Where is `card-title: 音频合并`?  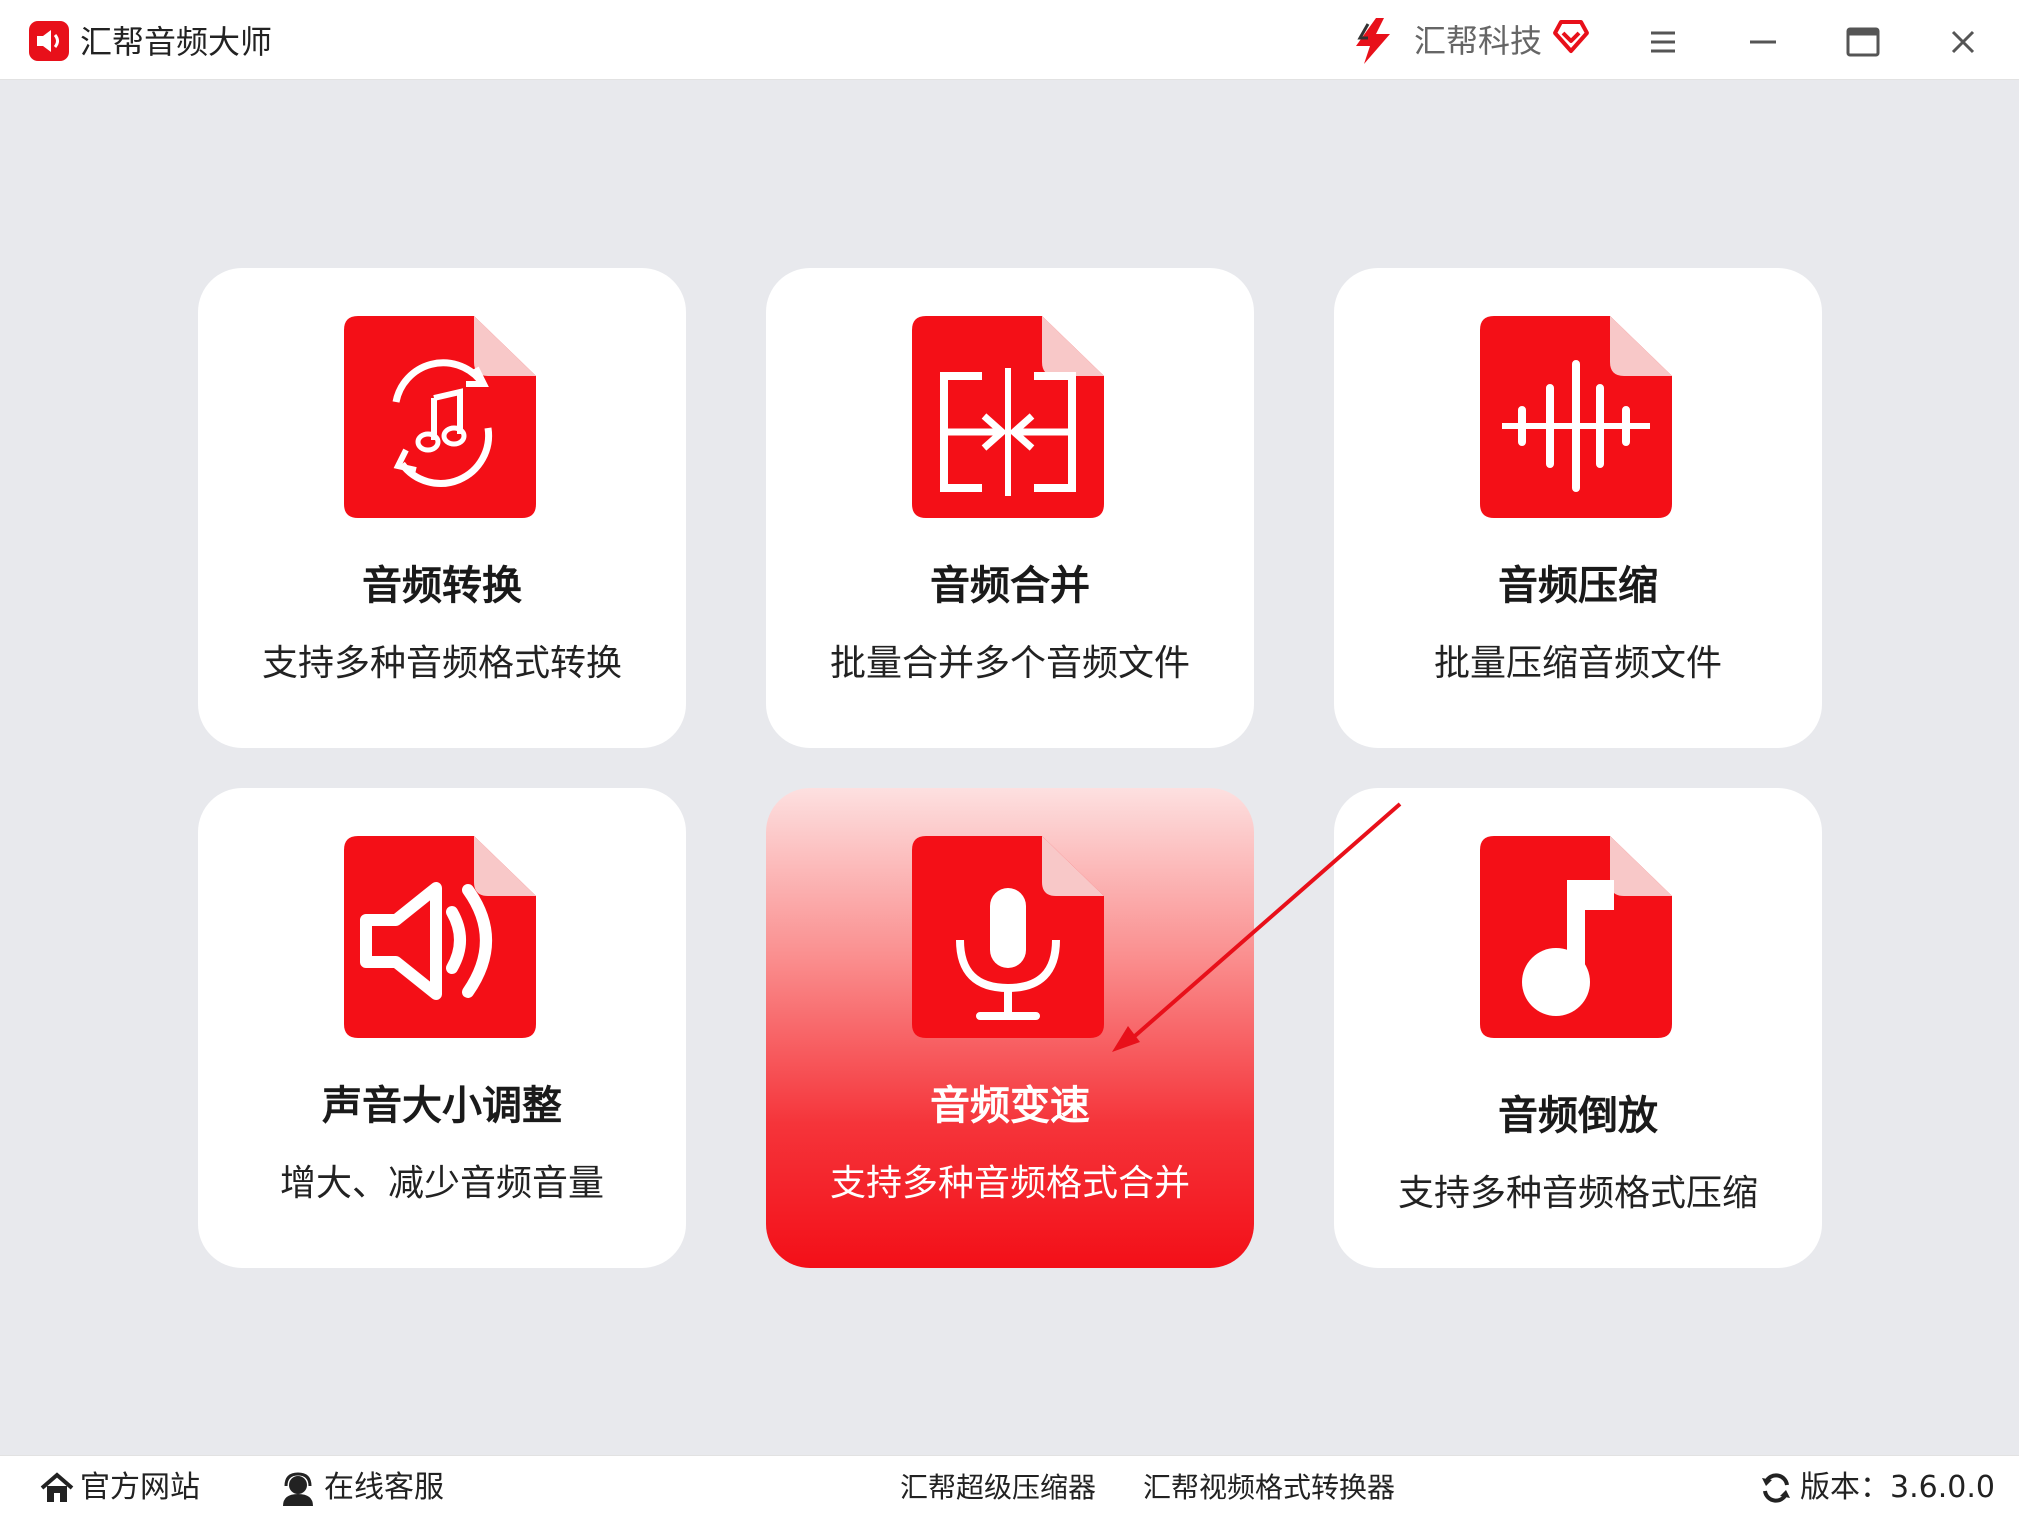 card-title: 音频合并 is located at coordinates (1010, 586).